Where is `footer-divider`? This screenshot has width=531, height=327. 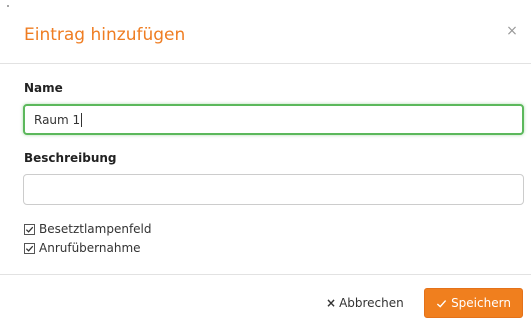 footer-divider is located at coordinates (265, 274).